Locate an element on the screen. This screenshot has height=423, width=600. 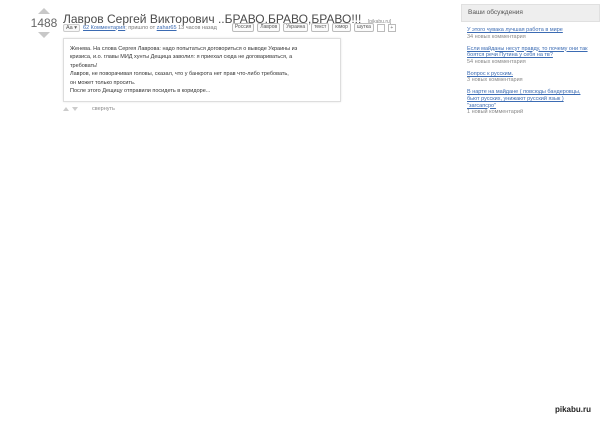
post-text-line: требовать! is located at coordinates (84, 65).